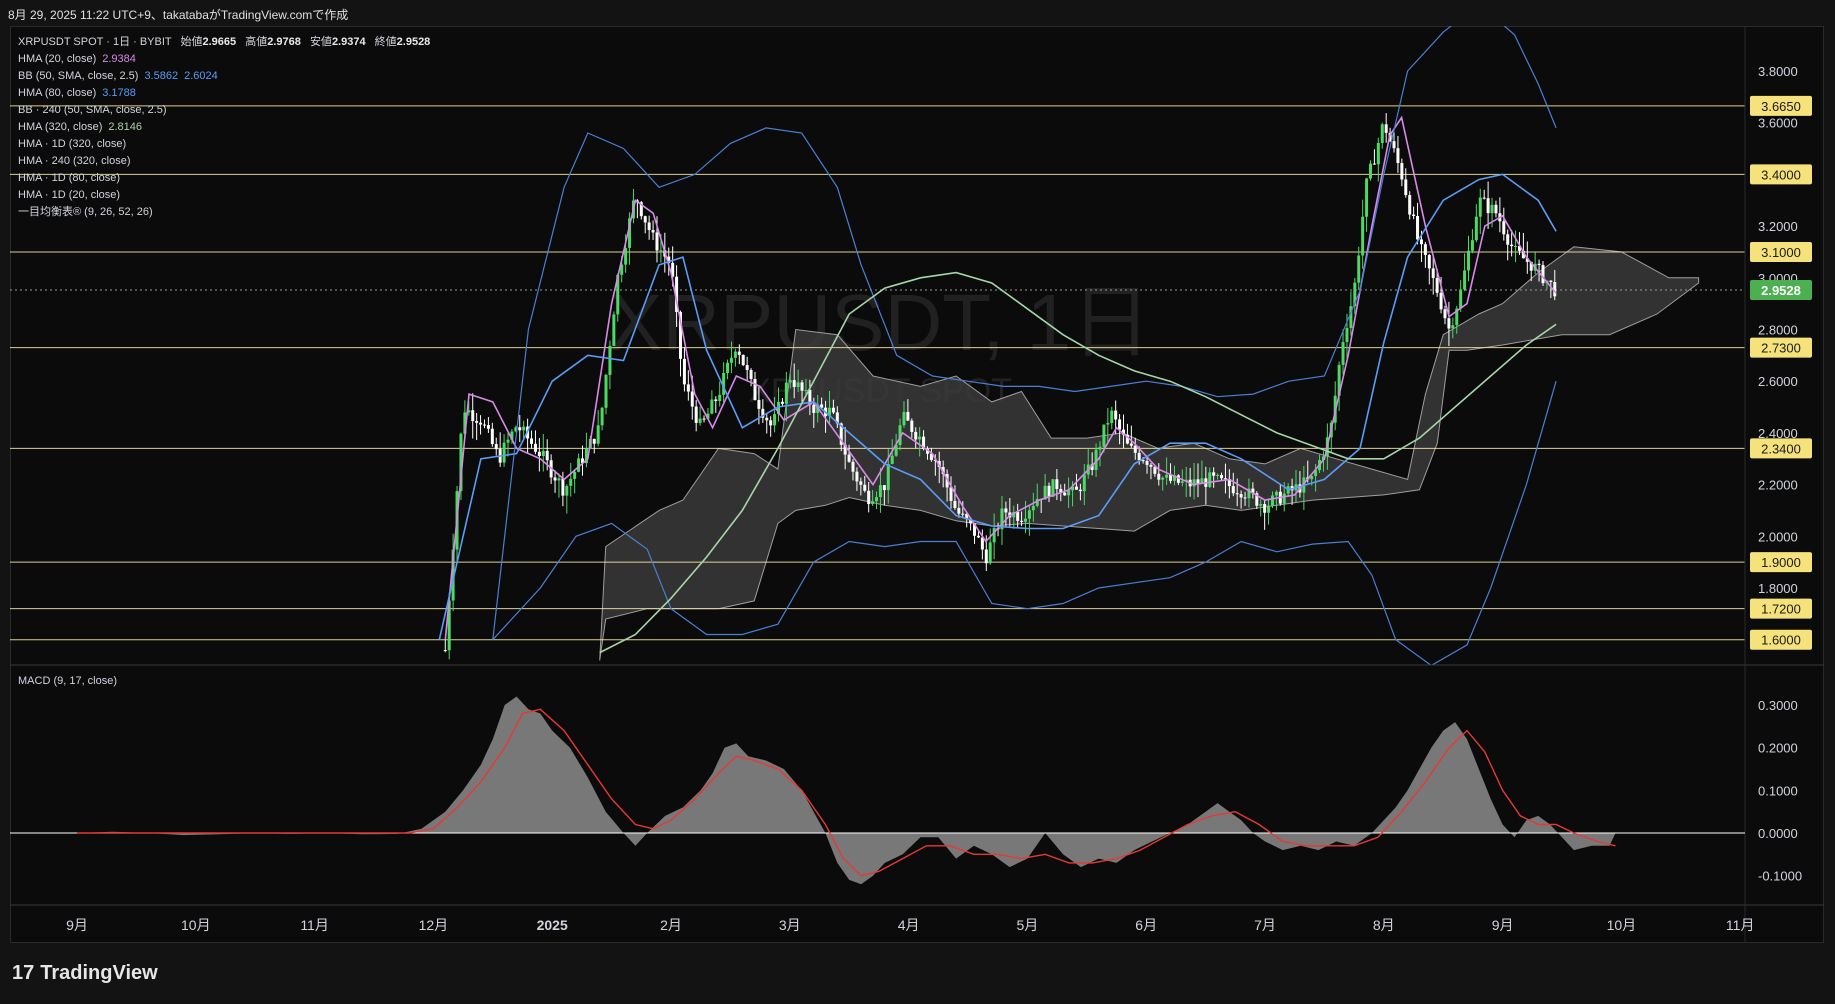 This screenshot has width=1835, height=1004. Describe the element at coordinates (1781, 105) in the screenshot. I see `level-label: 3.6650` at that location.